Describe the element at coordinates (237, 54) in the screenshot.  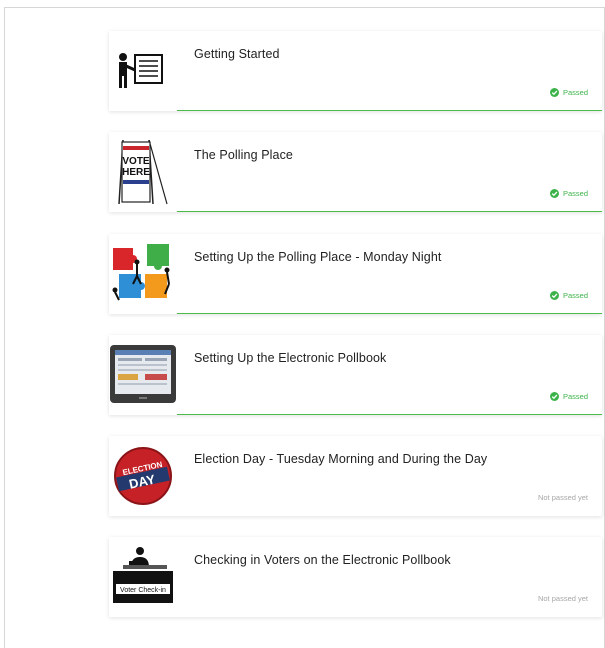
I see `lesson-title: Getting Started` at that location.